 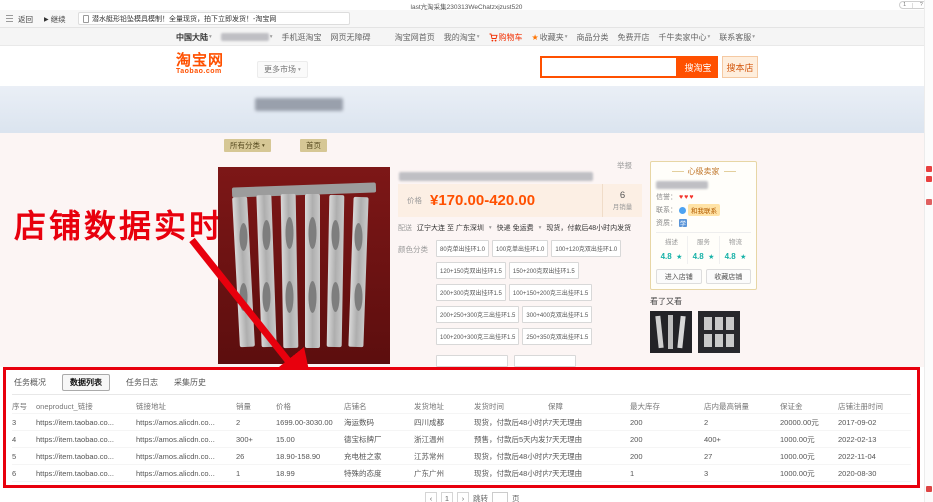 What do you see at coordinates (489, 406) in the screenshot?
I see `table-column-header: 发货时间` at bounding box center [489, 406].